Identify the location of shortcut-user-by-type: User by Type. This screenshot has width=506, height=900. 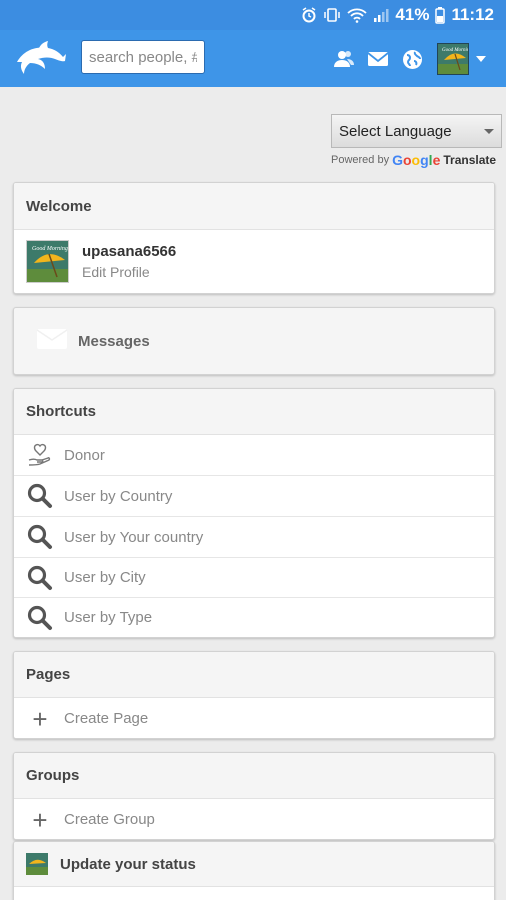
(254, 617).